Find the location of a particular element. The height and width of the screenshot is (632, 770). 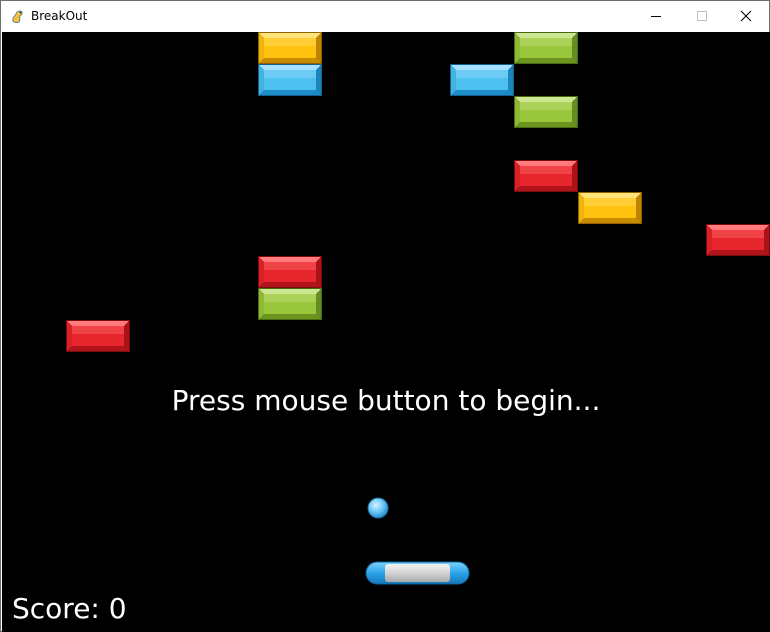

pygame-snake-icon is located at coordinates (18, 16).